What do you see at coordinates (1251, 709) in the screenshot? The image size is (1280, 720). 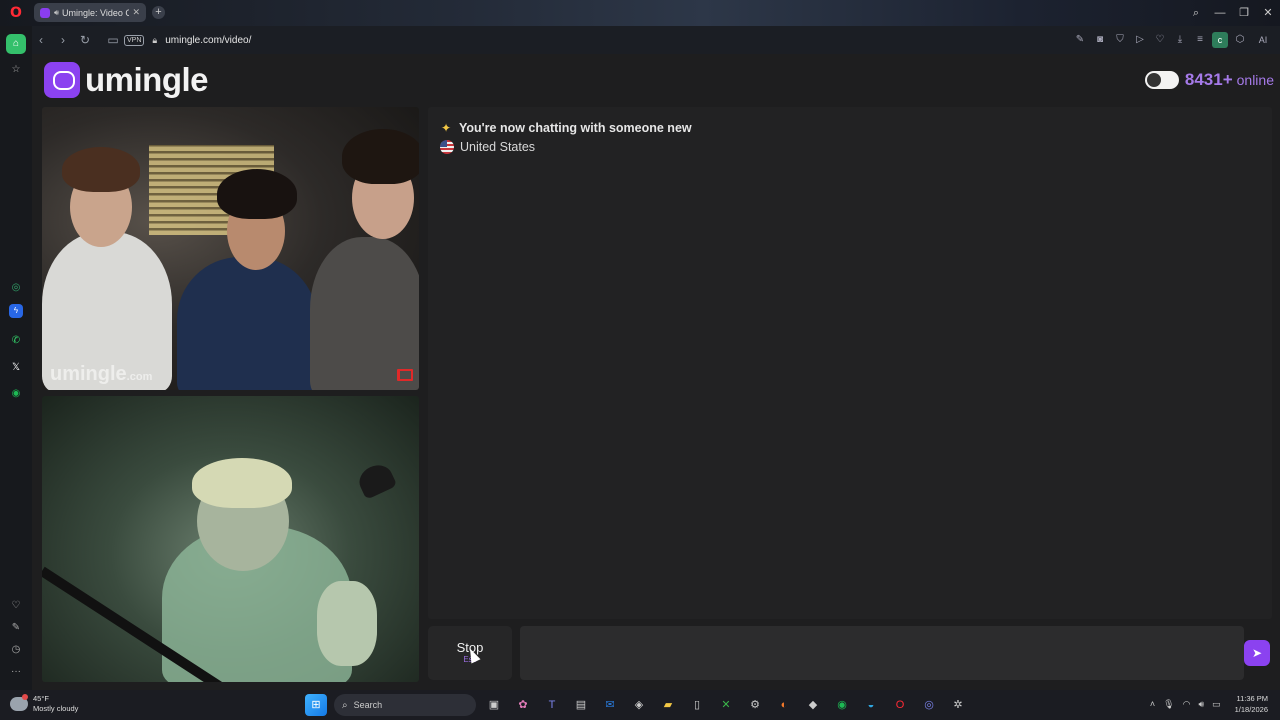 I see `clock-date: 1/18/2026` at bounding box center [1251, 709].